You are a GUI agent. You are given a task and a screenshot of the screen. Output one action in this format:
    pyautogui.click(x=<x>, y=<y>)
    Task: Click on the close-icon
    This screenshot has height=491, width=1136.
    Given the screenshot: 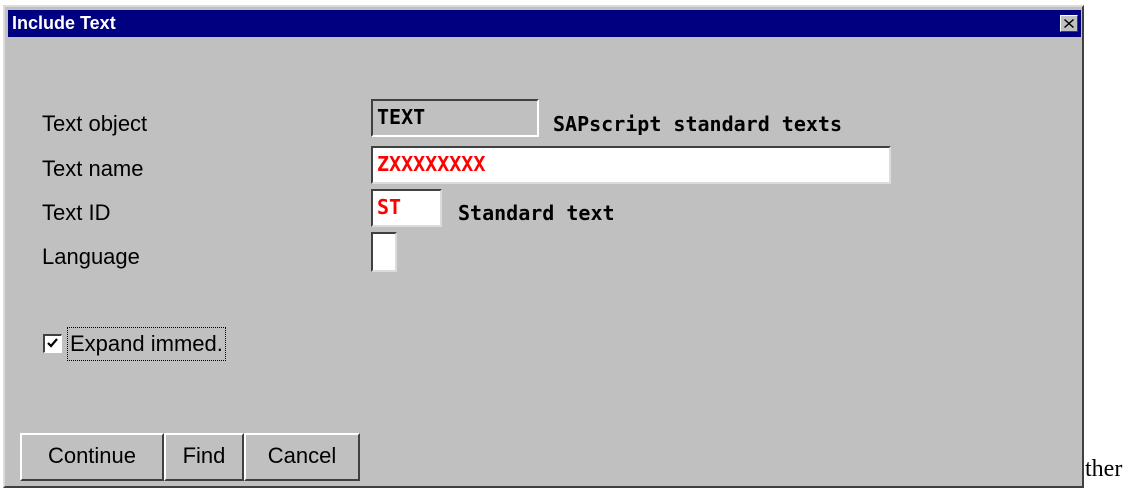 What is the action you would take?
    pyautogui.click(x=1069, y=23)
    